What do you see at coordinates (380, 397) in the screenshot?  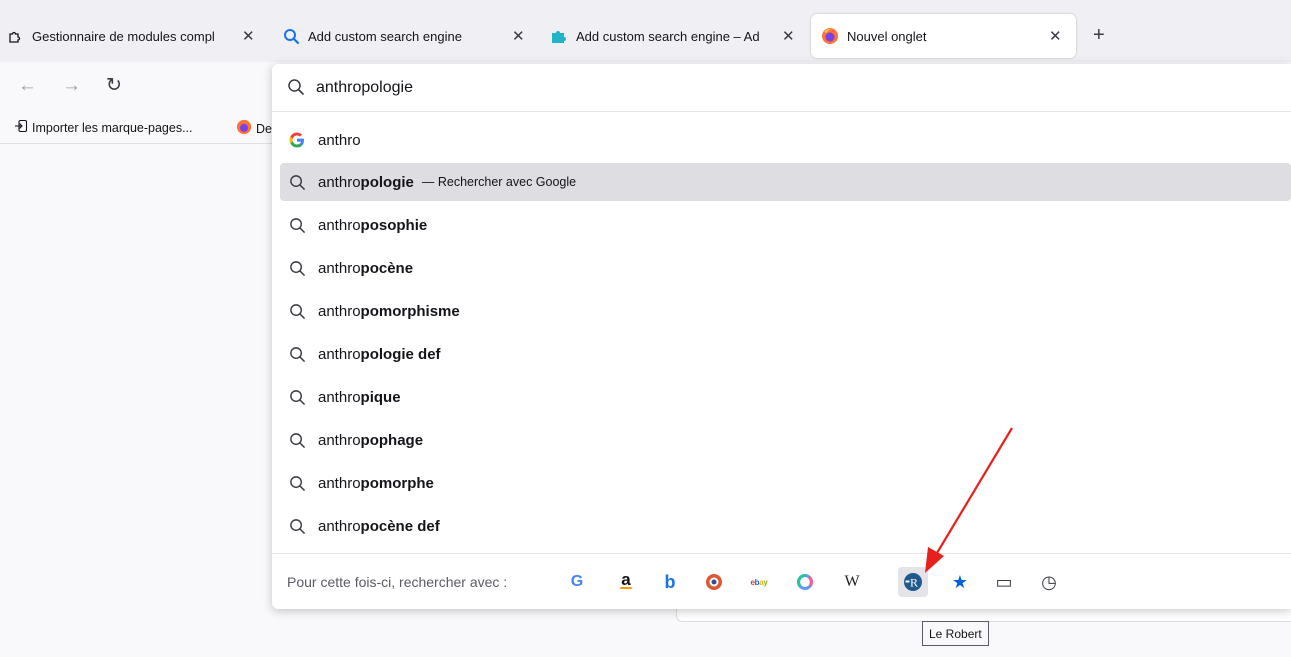 I see `suggestion-completion: pique` at bounding box center [380, 397].